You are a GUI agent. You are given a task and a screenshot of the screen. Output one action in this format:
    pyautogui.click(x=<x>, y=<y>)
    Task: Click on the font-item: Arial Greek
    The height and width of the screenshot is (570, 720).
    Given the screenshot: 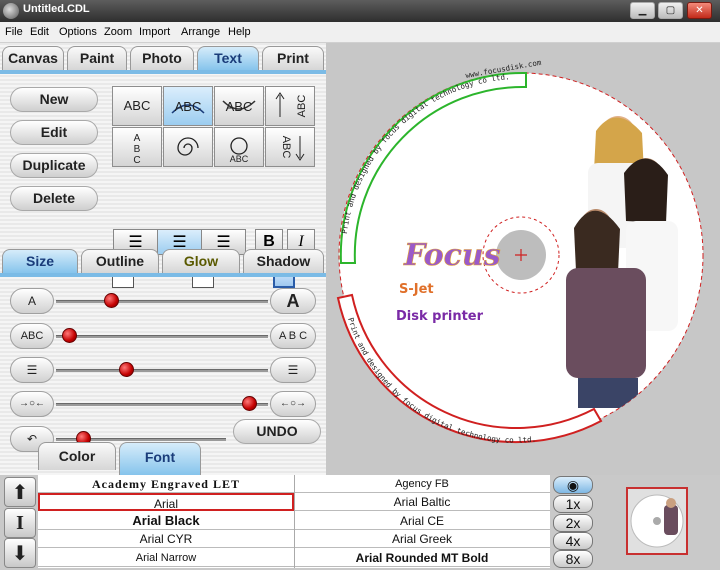 What is the action you would take?
    pyautogui.click(x=422, y=539)
    